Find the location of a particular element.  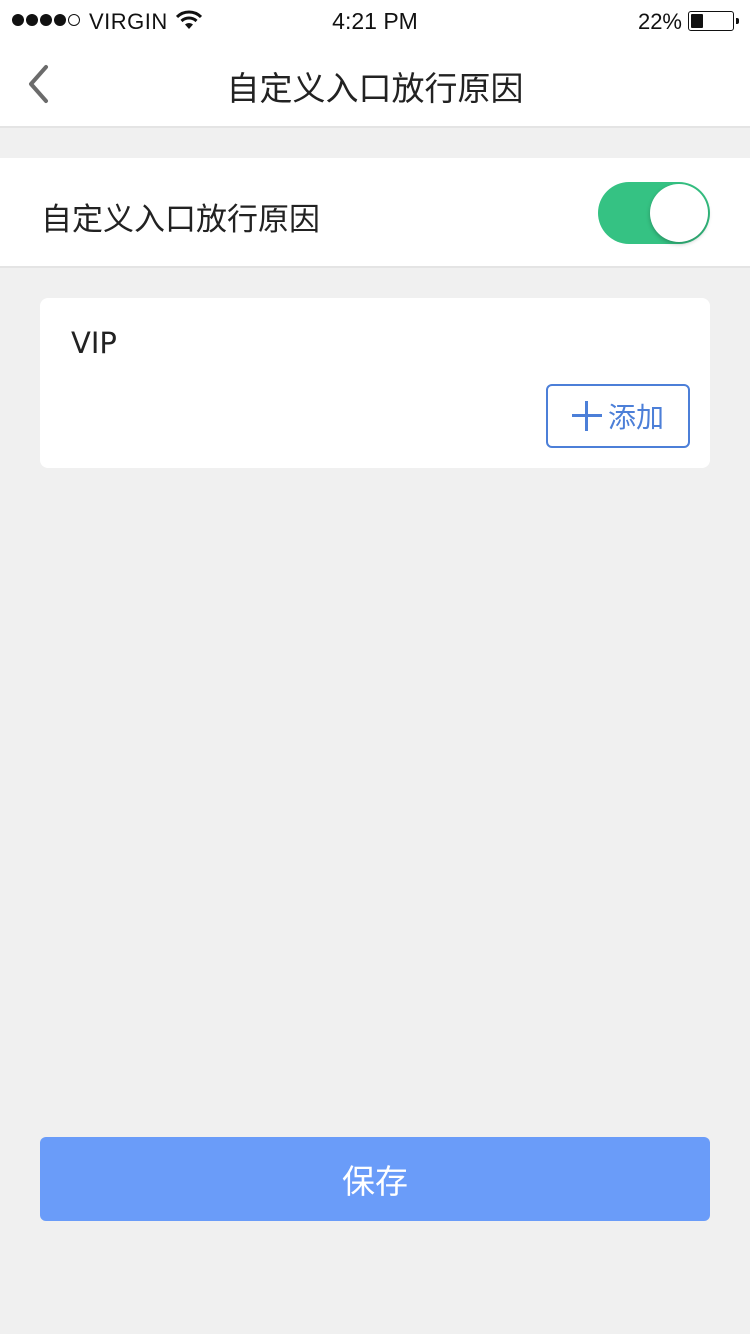

page-title: 自定义入口放行原因 is located at coordinates (375, 88).